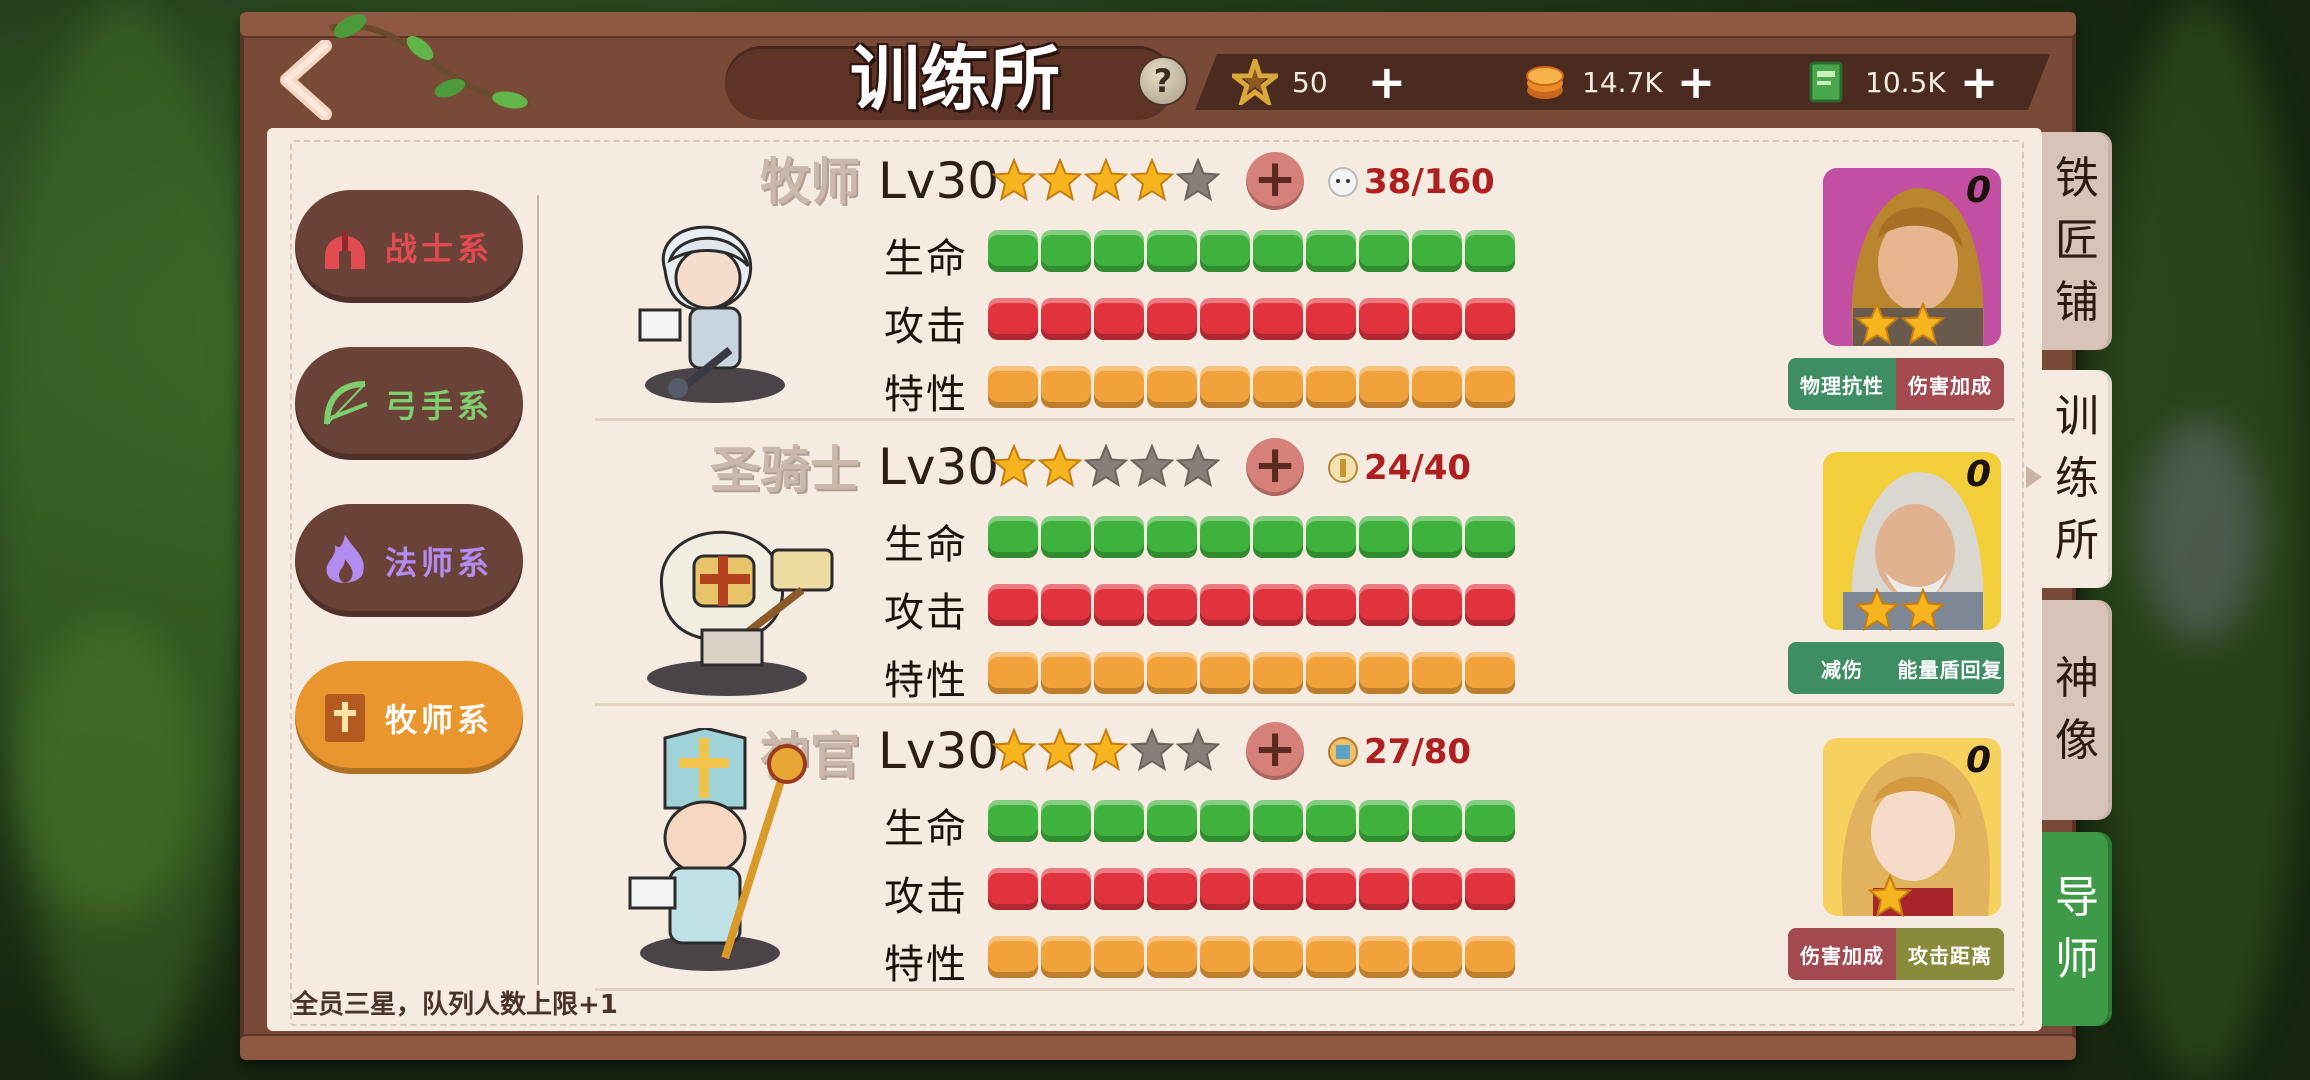 The width and height of the screenshot is (2310, 1080). I want to click on currency-star-fragment: 50 +, so click(1319, 82).